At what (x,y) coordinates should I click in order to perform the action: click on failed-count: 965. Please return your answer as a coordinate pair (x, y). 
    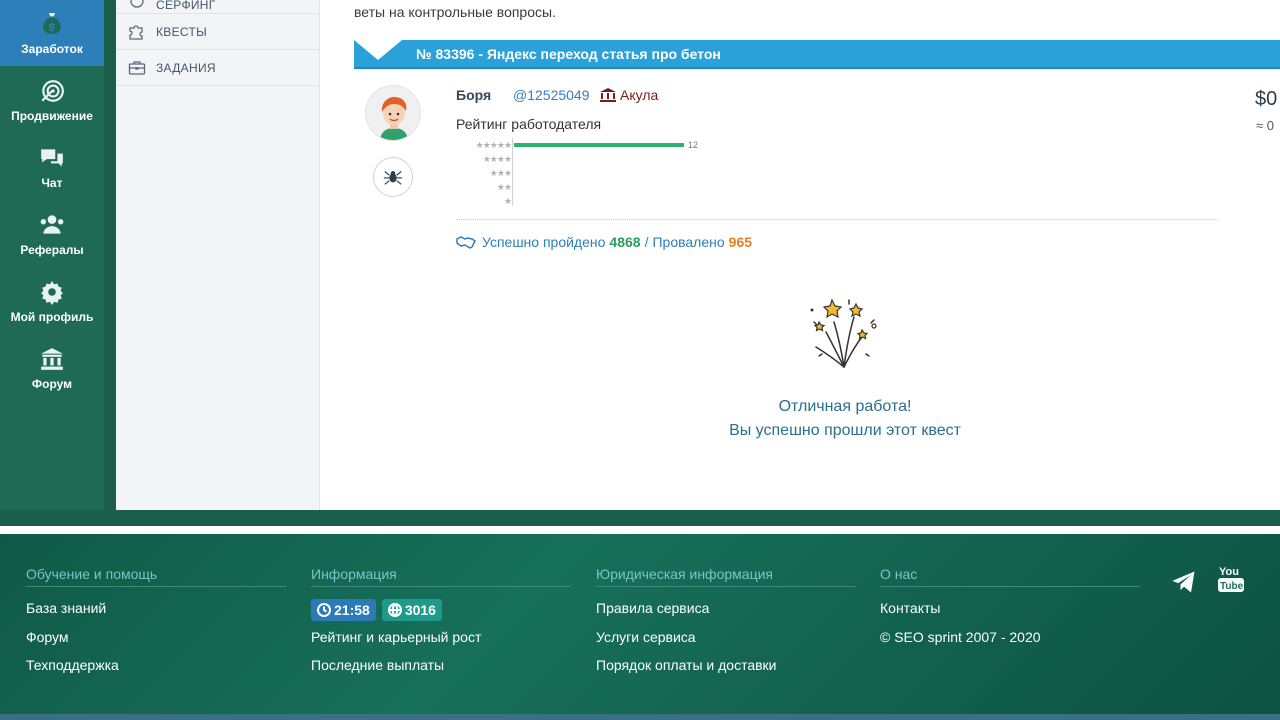
    Looking at the image, I should click on (740, 242).